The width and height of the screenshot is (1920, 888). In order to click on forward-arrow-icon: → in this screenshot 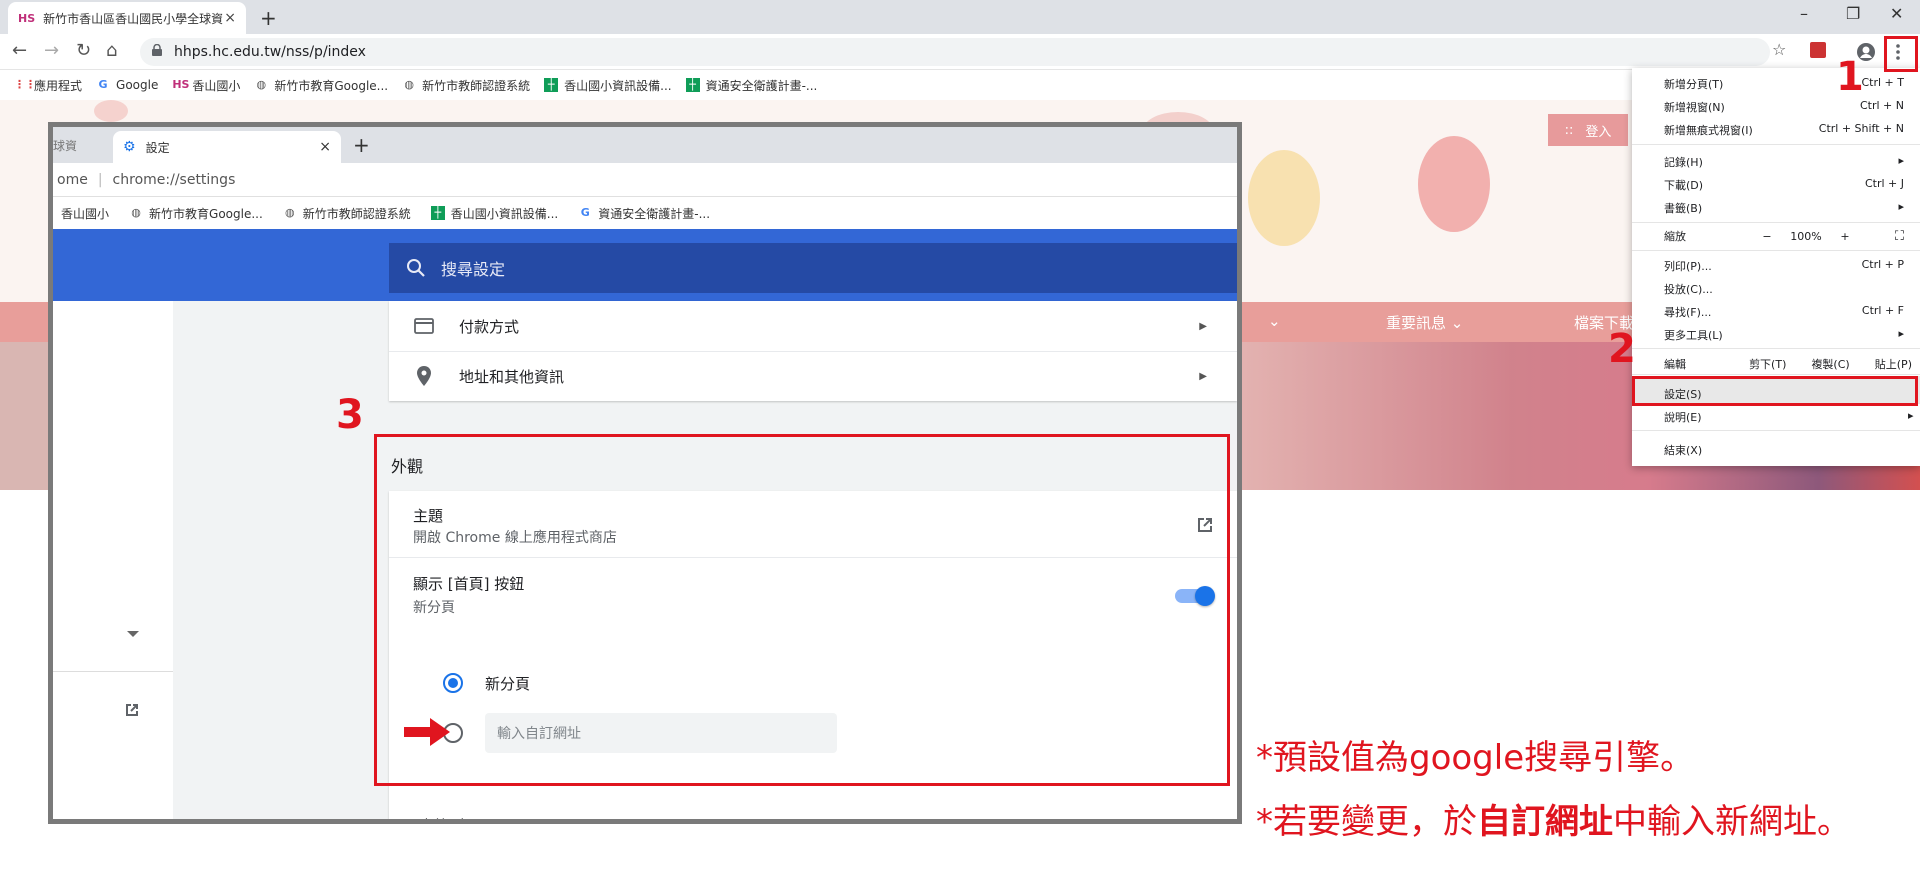, I will do `click(51, 50)`.